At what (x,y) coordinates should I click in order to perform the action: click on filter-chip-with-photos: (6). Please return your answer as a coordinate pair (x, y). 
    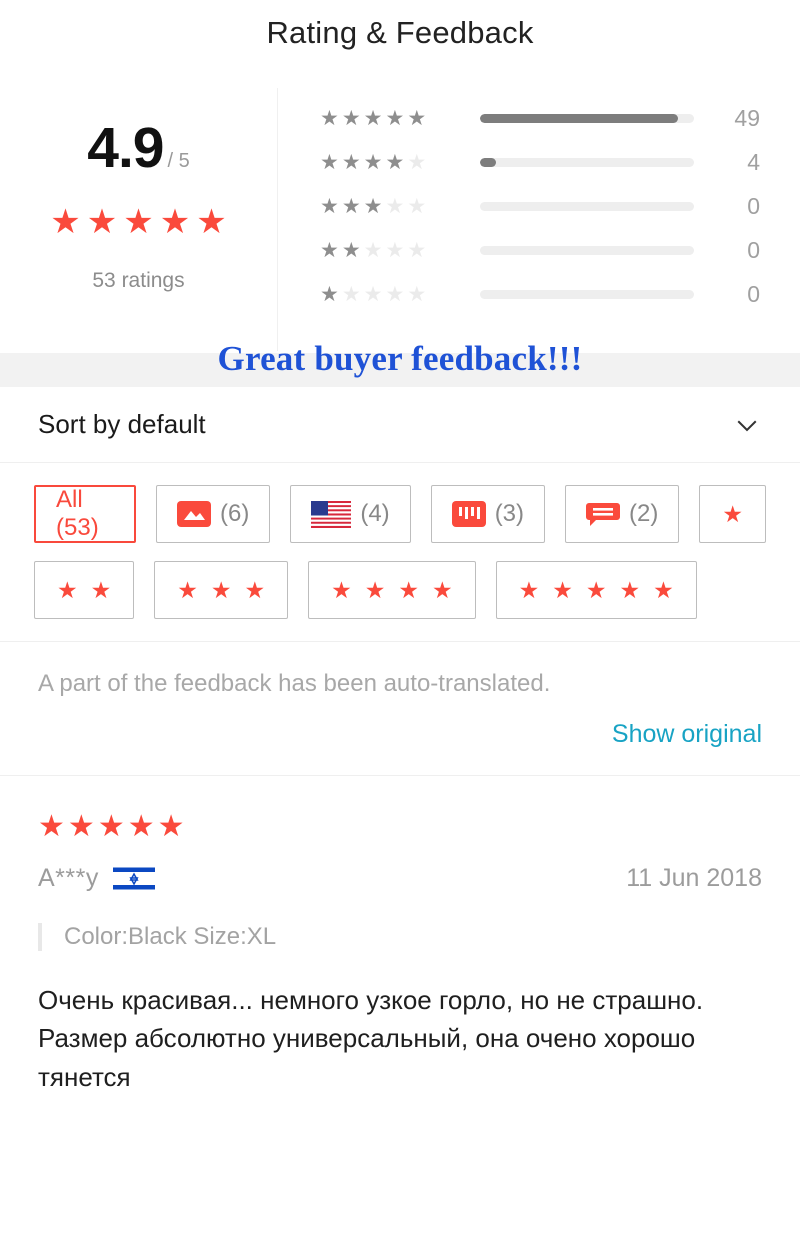
    Looking at the image, I should click on (213, 514).